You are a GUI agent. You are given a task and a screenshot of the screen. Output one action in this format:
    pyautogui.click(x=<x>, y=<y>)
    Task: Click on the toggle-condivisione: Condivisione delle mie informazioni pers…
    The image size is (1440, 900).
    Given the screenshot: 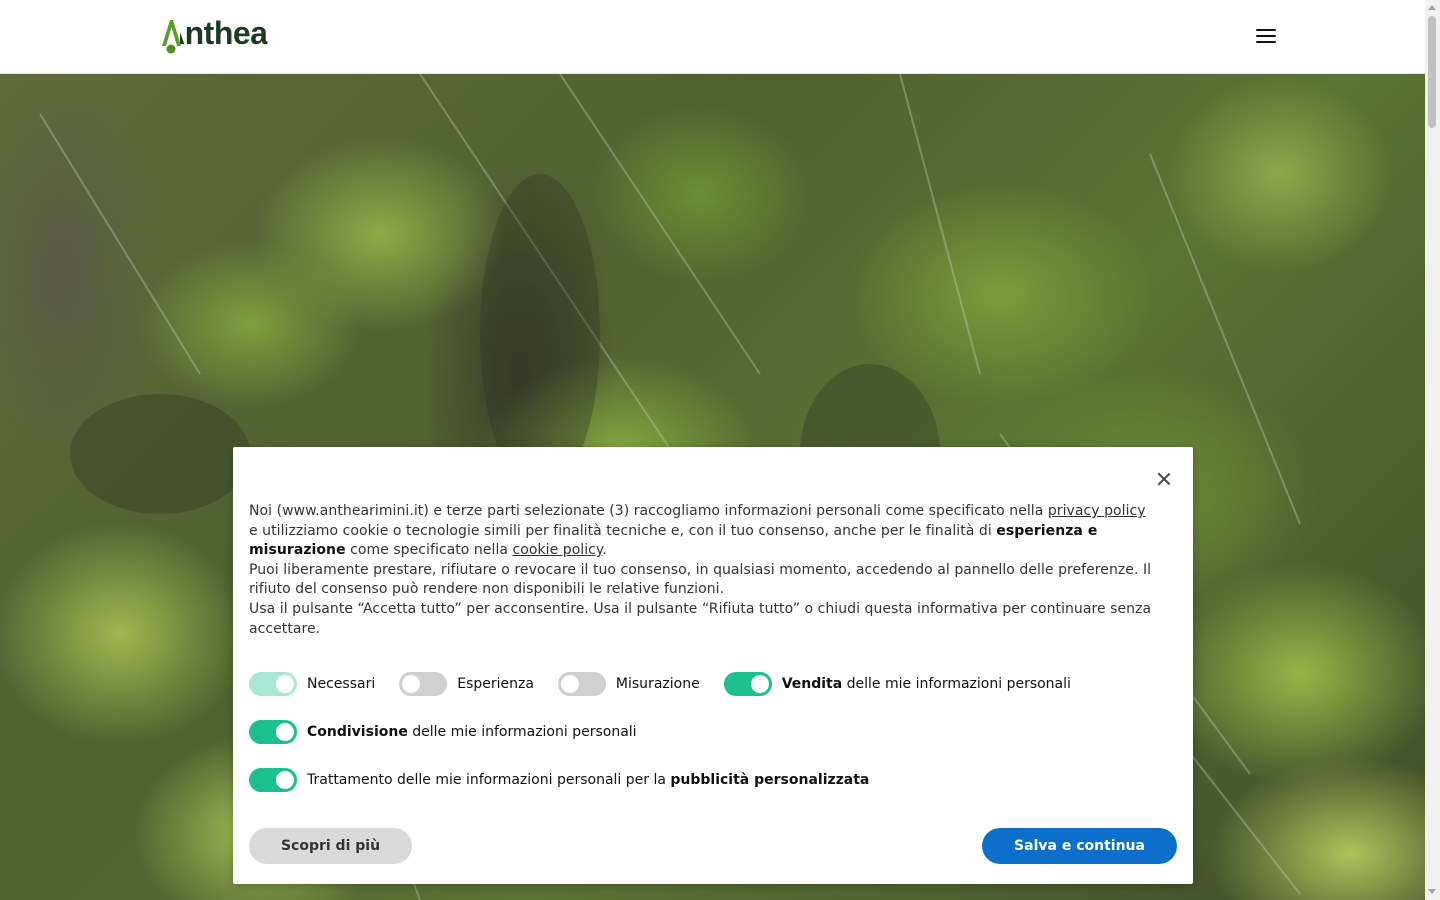 What is the action you would take?
    pyautogui.click(x=443, y=732)
    